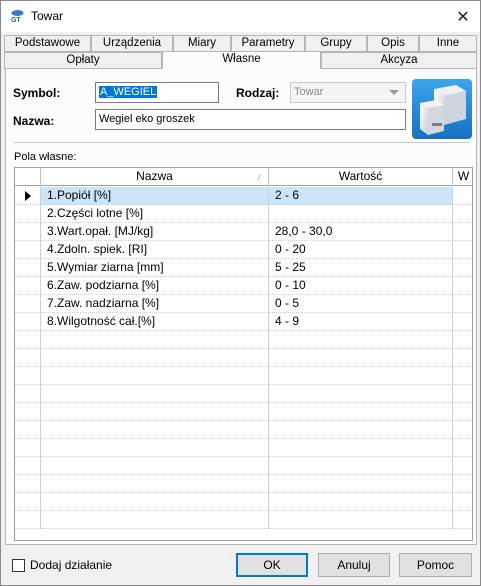 Image resolution: width=481 pixels, height=586 pixels. I want to click on cell-wartosc: 4 - 9, so click(361, 322).